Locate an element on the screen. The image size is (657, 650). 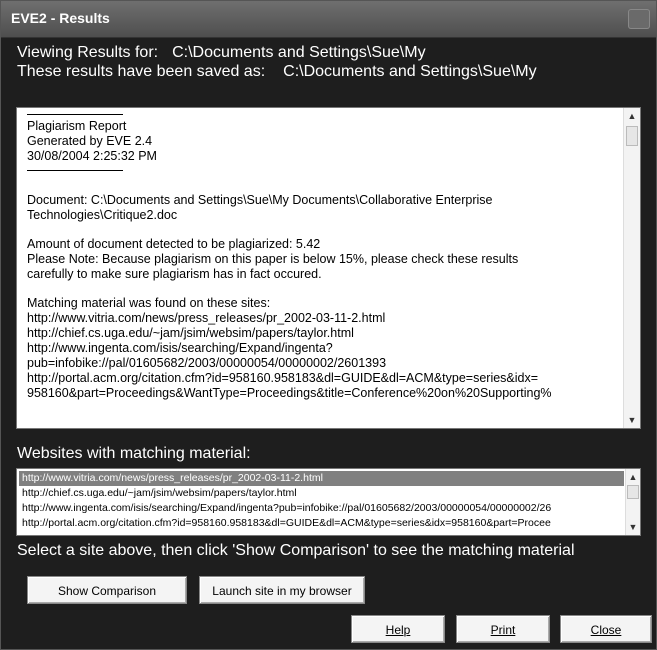
websites-label: Websites with matching material: is located at coordinates (134, 453).